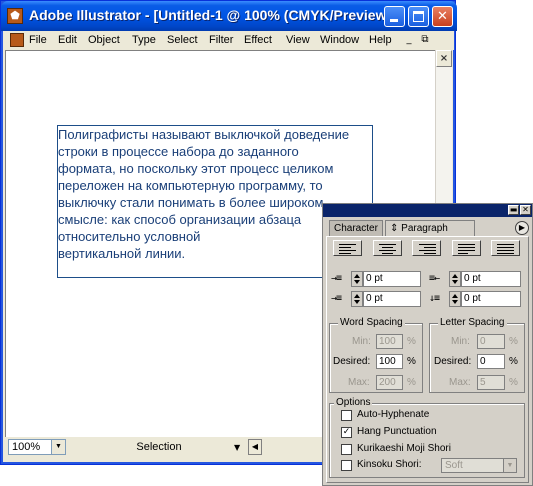  I want to click on menu-help: Help, so click(380, 40).